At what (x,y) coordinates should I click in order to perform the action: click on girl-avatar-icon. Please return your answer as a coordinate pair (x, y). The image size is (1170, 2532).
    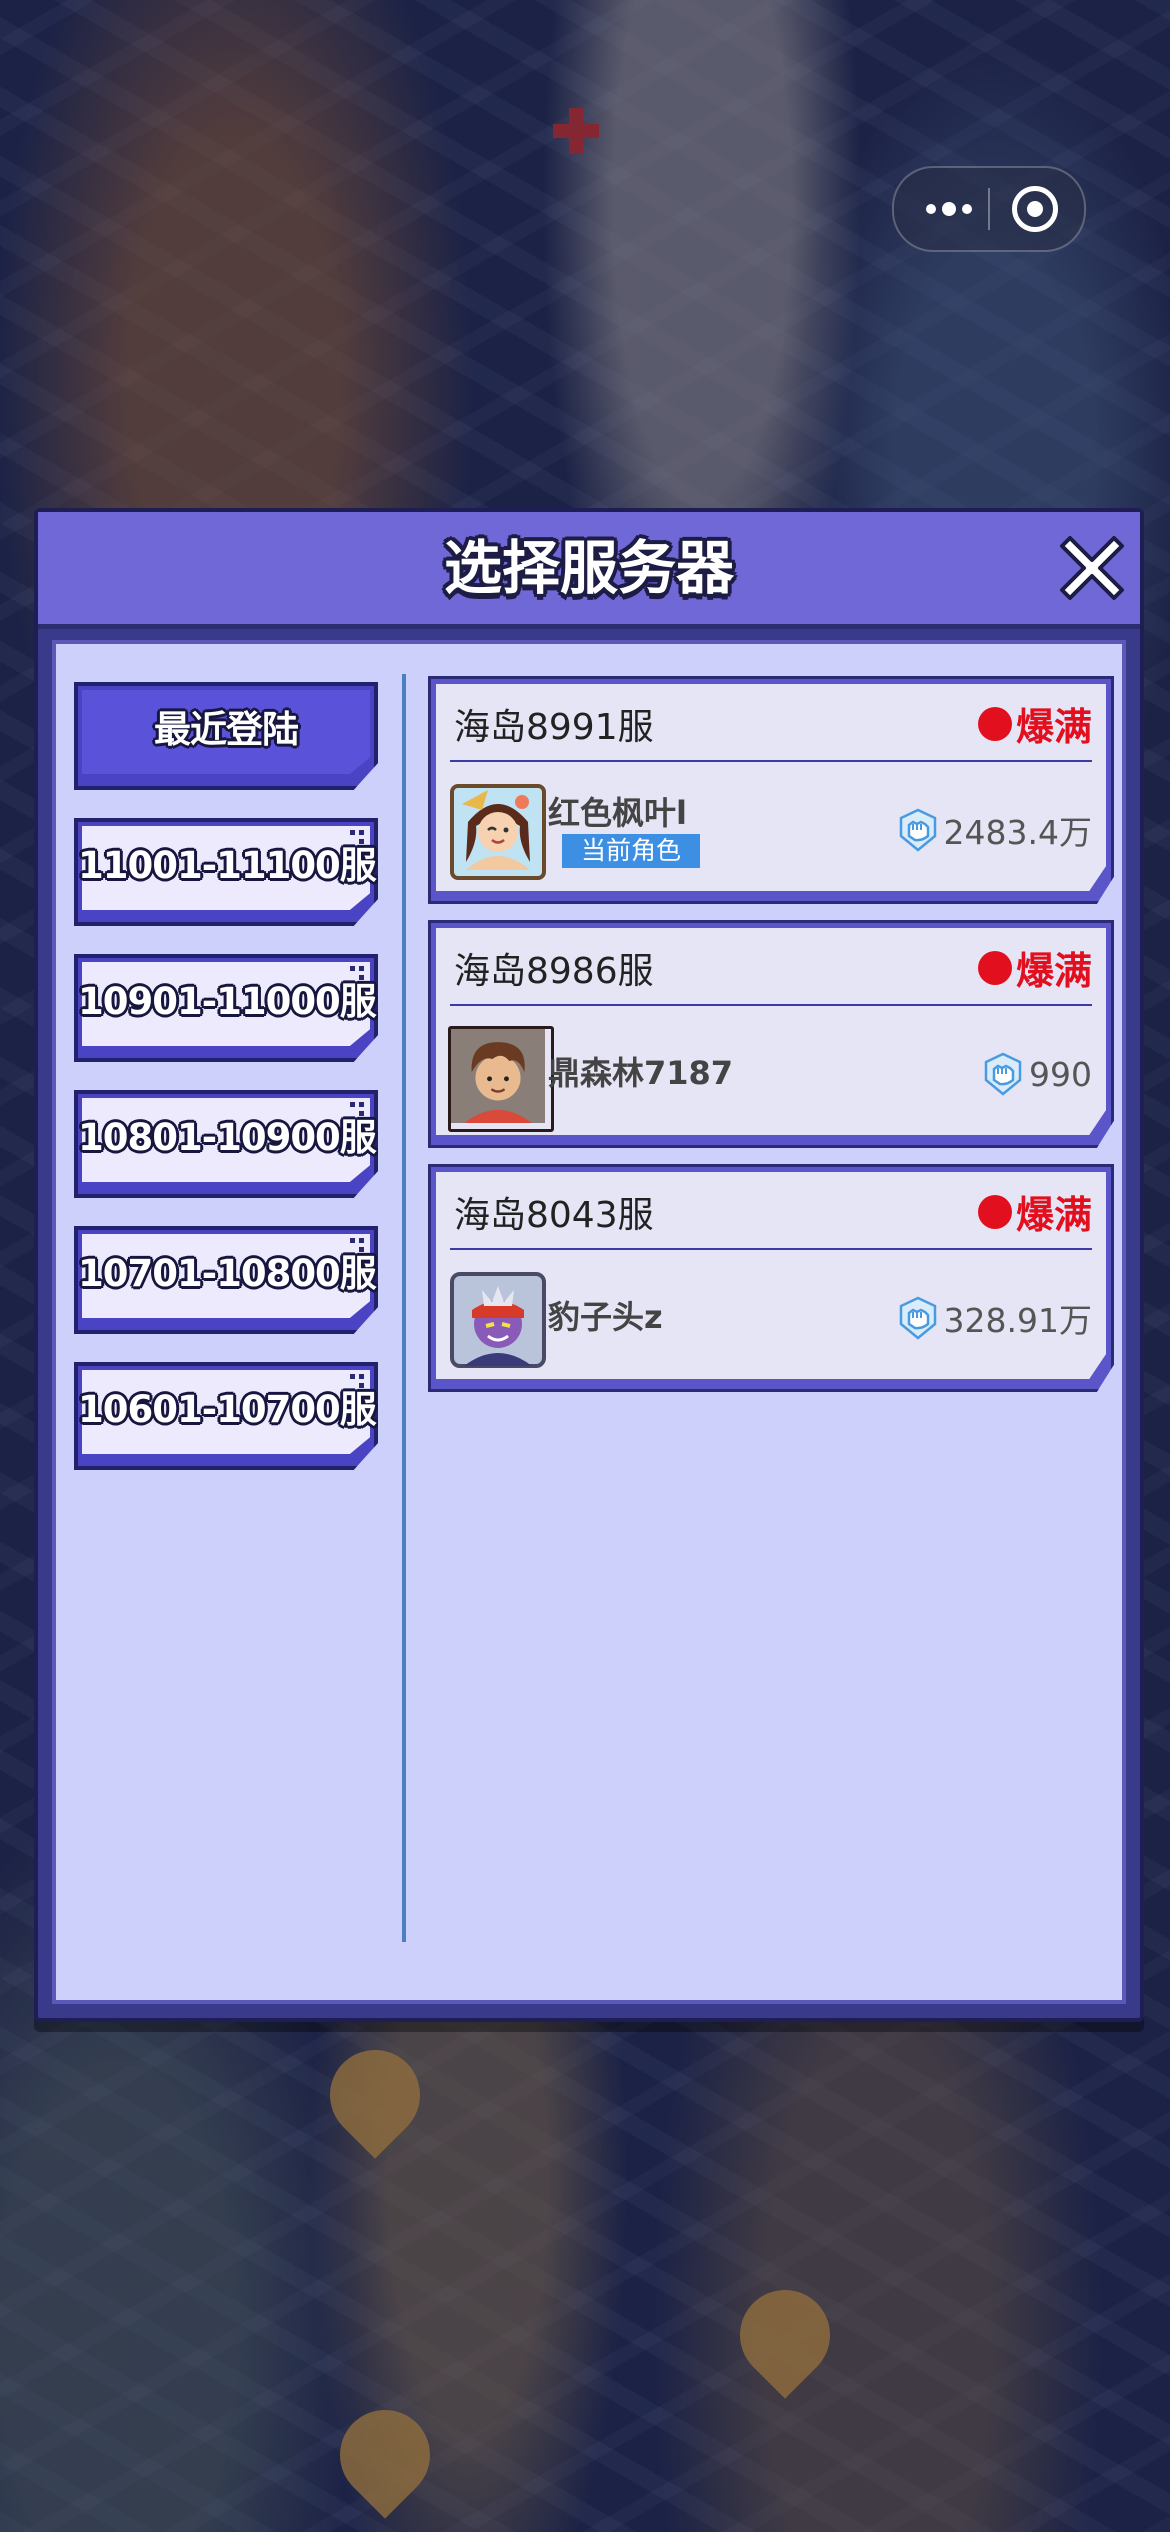
    Looking at the image, I should click on (498, 832).